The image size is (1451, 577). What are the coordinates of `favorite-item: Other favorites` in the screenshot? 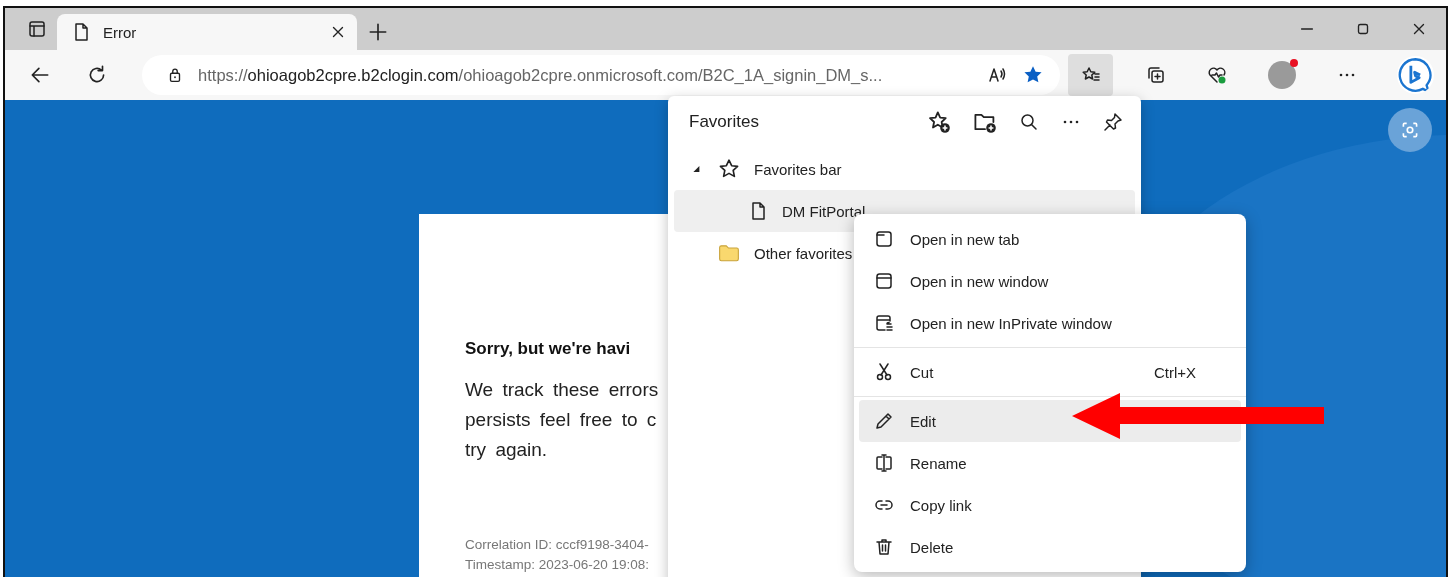 It's located at (766, 253).